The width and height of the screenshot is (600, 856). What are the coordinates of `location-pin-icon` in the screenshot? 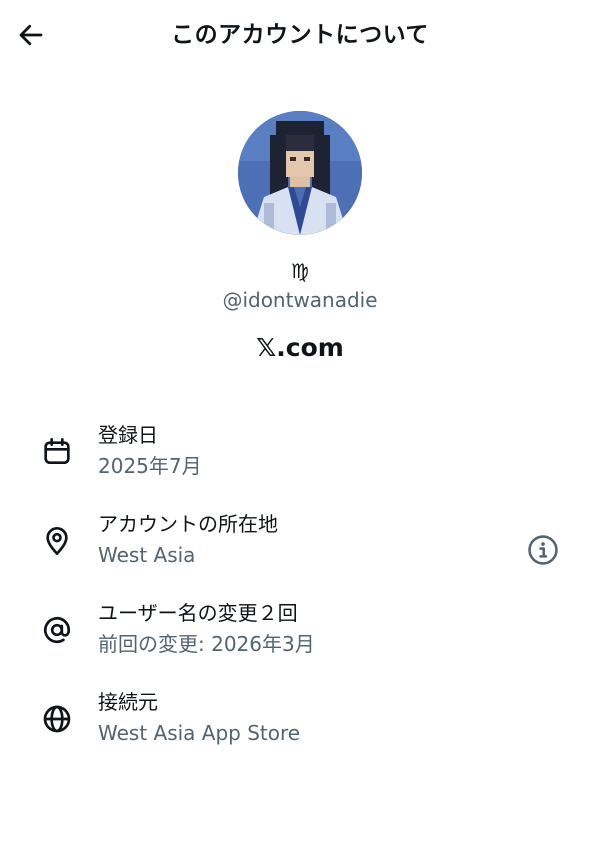 It's located at (57, 541).